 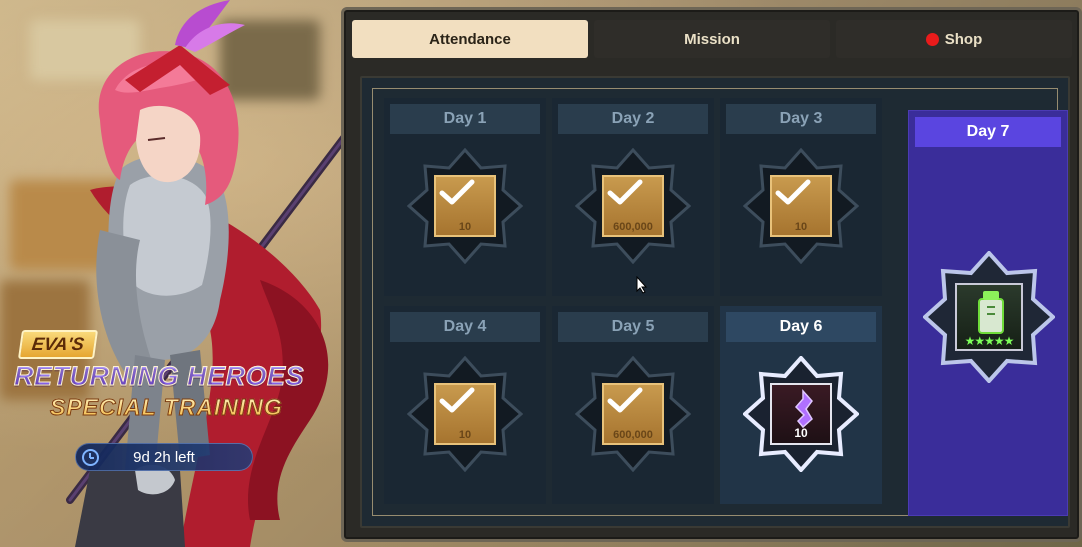 What do you see at coordinates (633, 119) in the screenshot?
I see `day-label: Day 2` at bounding box center [633, 119].